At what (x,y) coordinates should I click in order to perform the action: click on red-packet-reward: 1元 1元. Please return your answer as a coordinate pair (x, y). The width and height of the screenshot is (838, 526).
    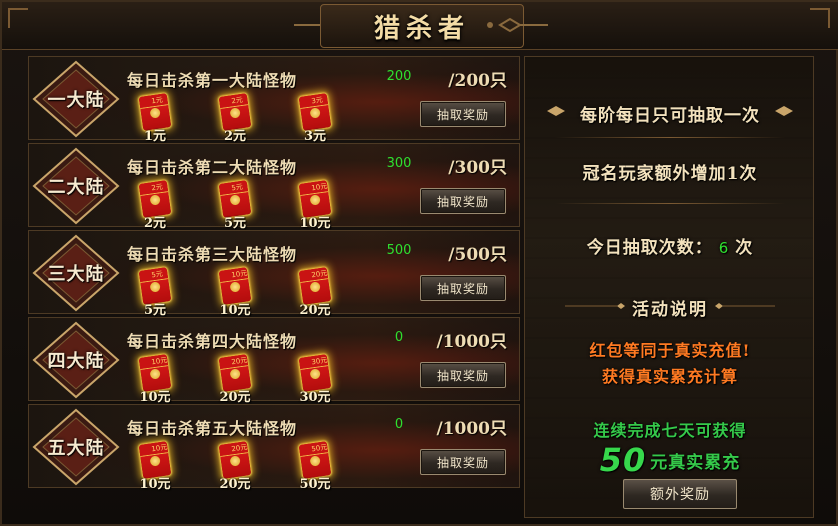
    Looking at the image, I should click on (155, 118).